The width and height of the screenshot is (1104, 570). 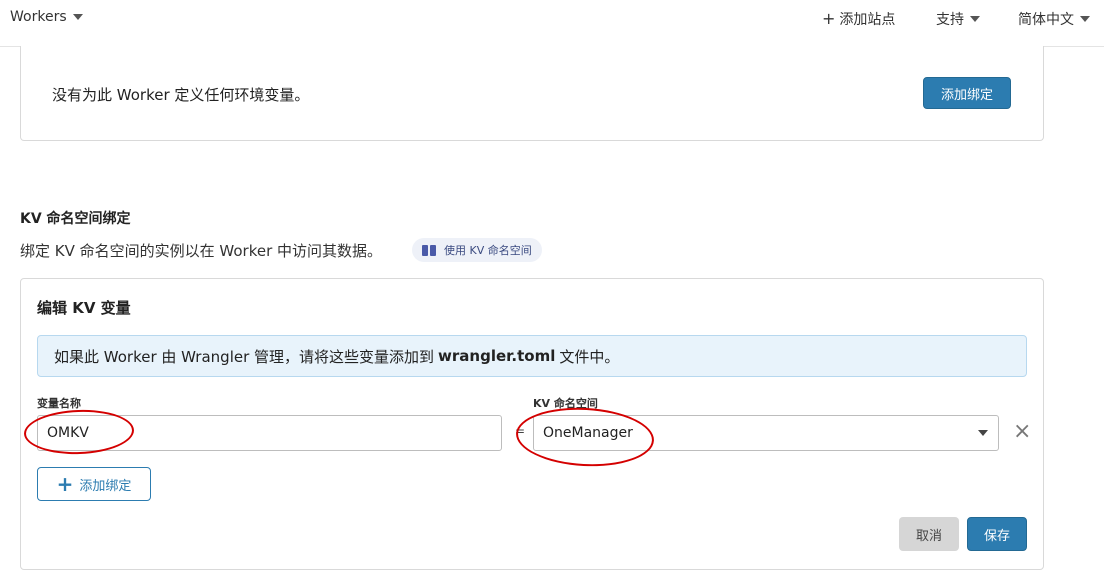 I want to click on kv-section-description: 绑定 KV 命名空间的实例以在 Worker 中访问其数据。, so click(x=201, y=251).